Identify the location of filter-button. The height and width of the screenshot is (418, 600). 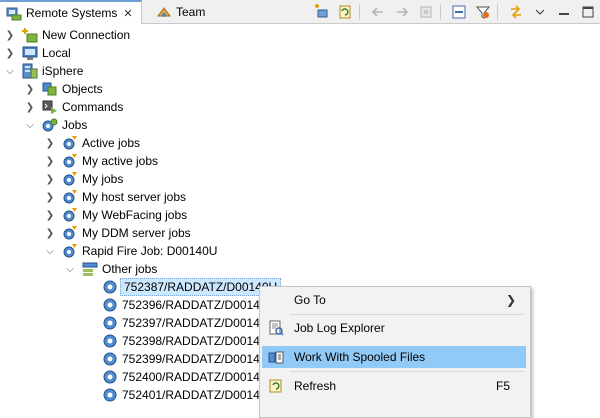
(483, 12).